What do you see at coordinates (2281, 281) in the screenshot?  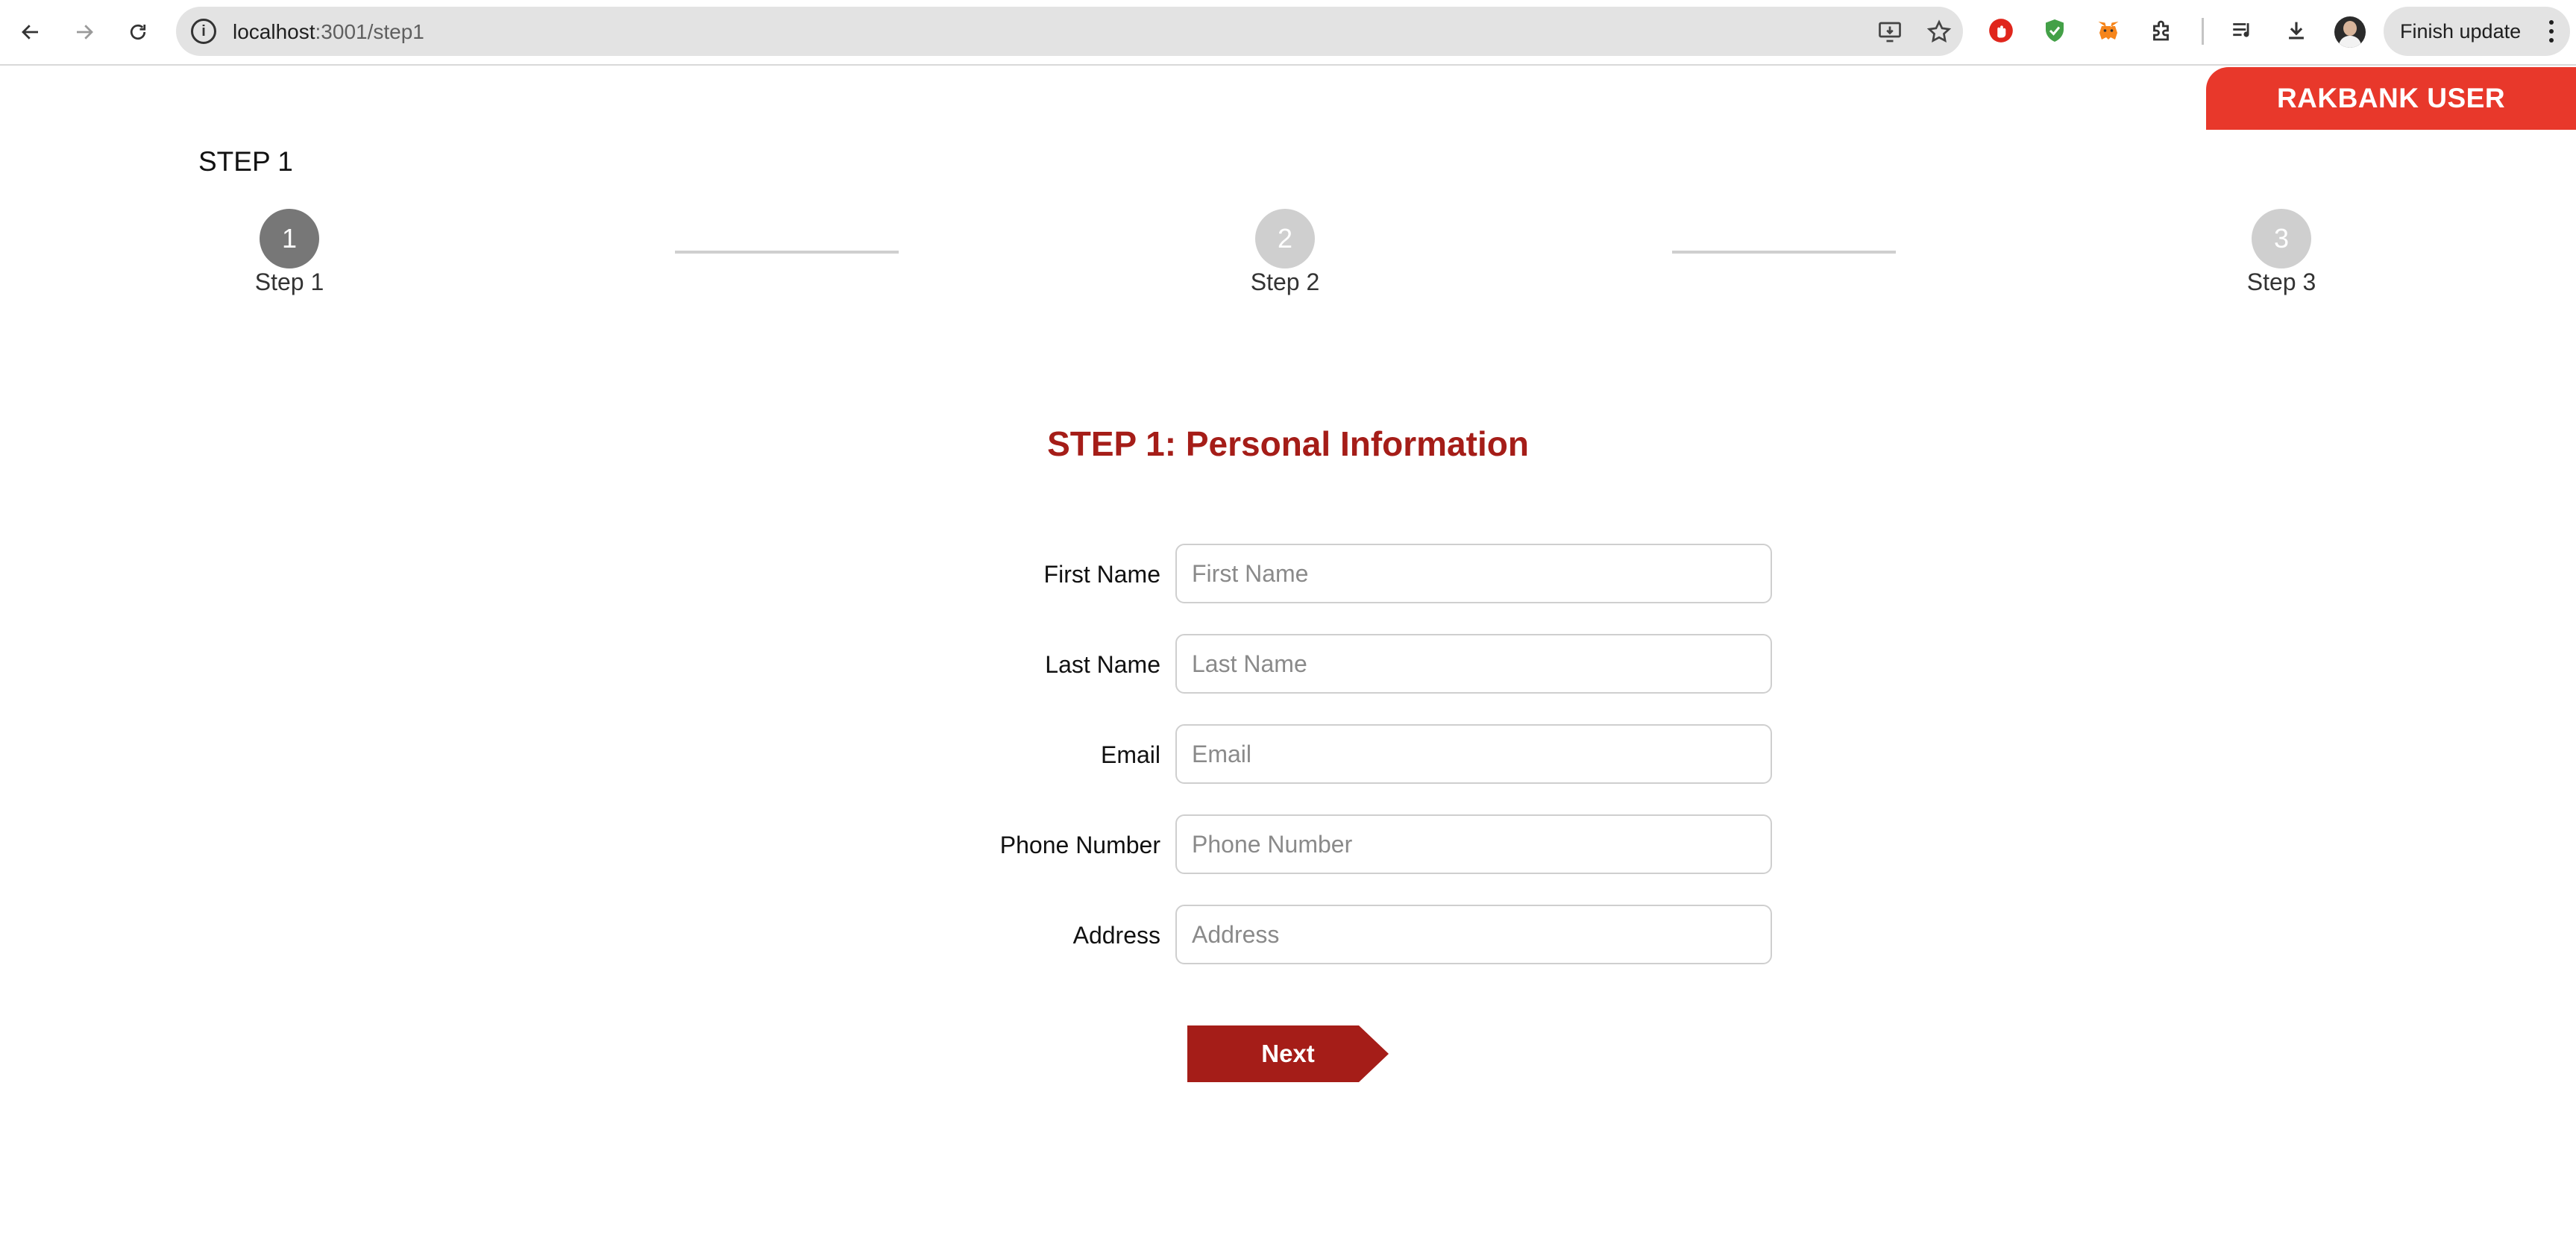 I see `step-3-label: Step 3` at bounding box center [2281, 281].